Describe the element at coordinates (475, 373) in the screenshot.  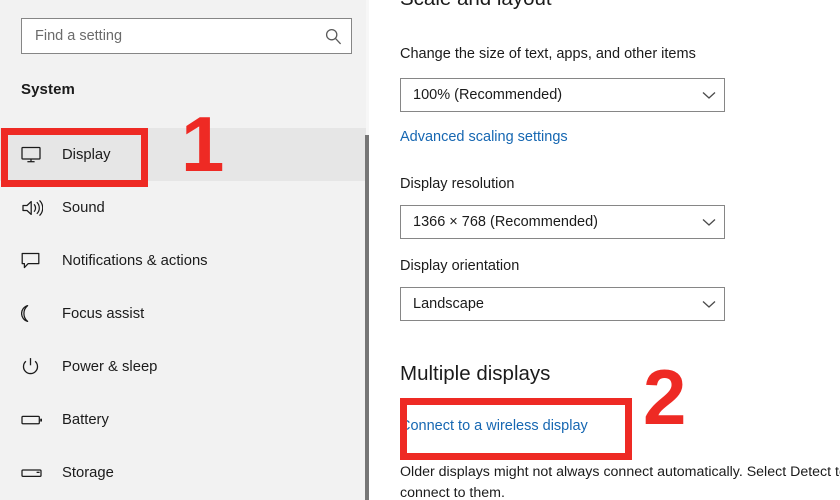
I see `multiple-displays-heading: Multiple displays` at that location.